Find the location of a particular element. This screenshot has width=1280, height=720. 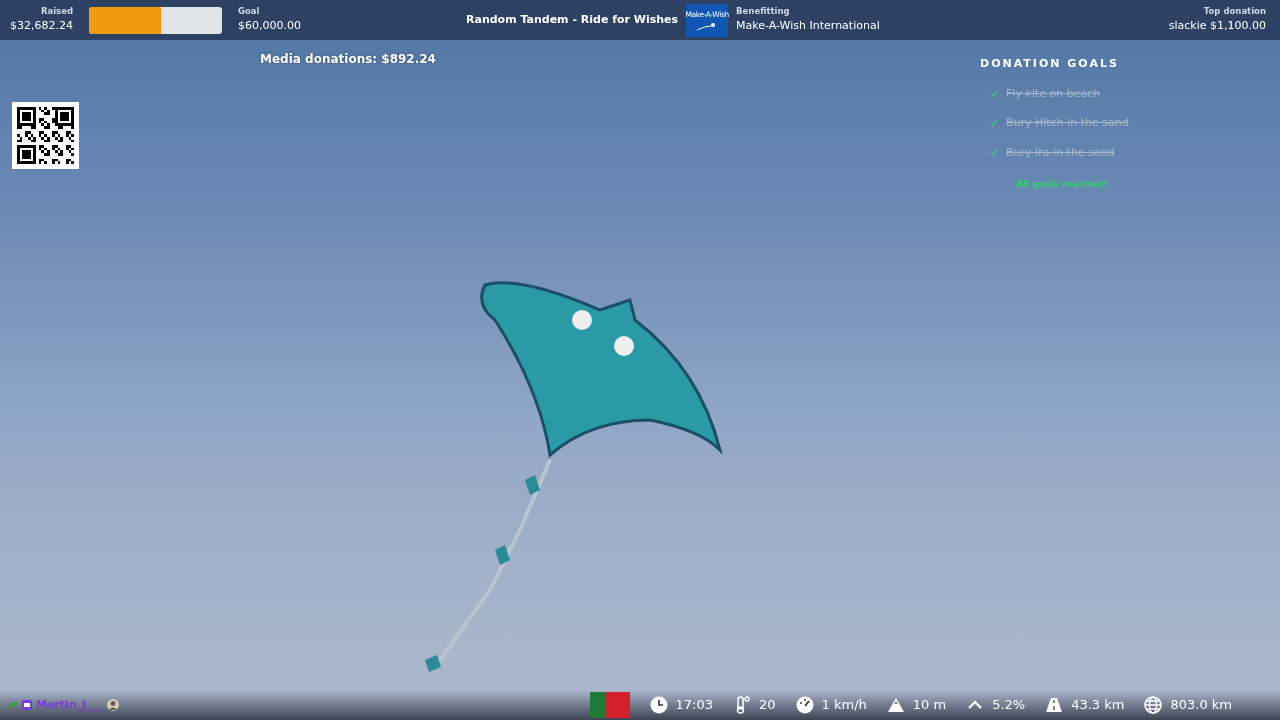

goal-amount: $60,000.00 is located at coordinates (269, 26).